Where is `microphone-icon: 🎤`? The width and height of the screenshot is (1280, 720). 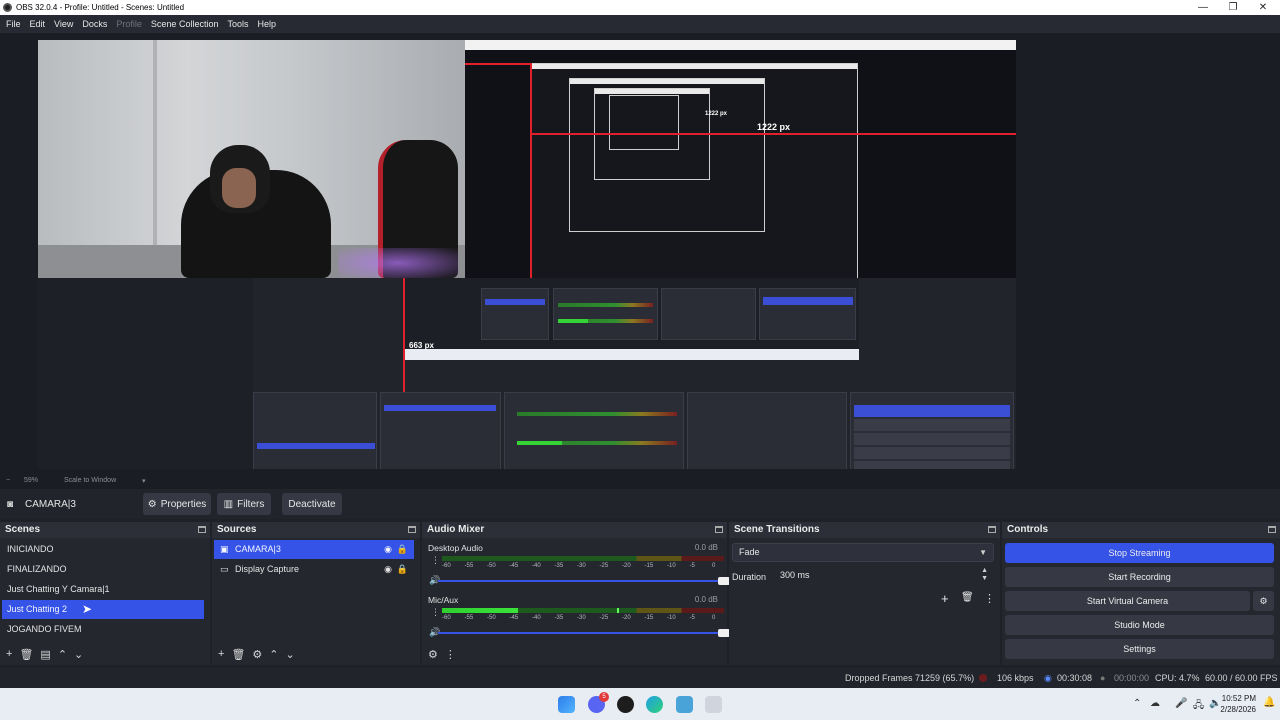 microphone-icon: 🎤 is located at coordinates (1181, 703).